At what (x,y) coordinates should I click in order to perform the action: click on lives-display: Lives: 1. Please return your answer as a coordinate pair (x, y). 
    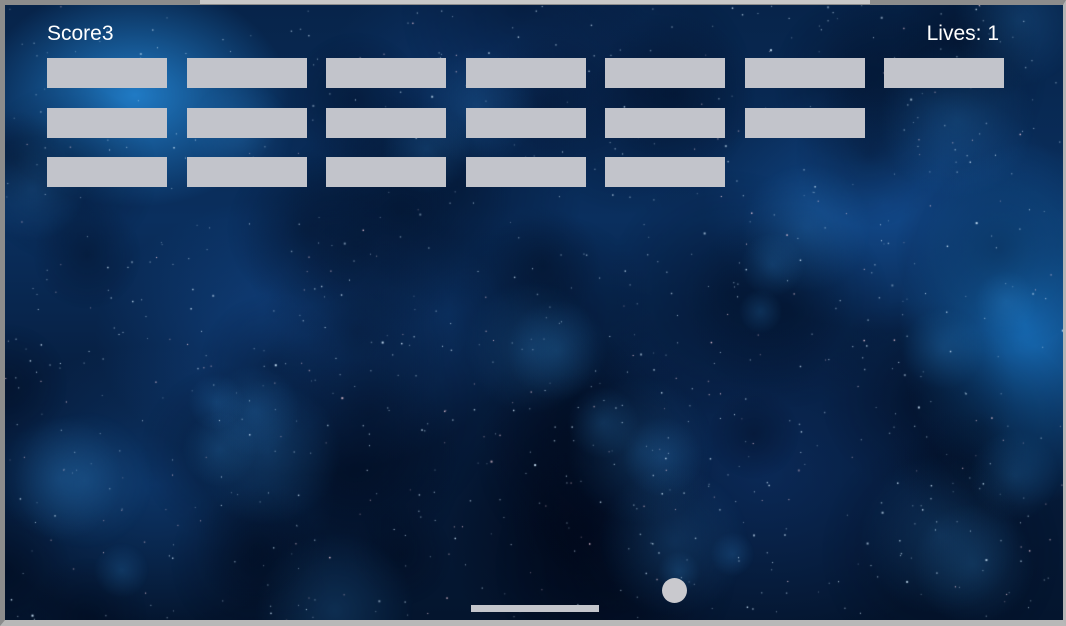
    Looking at the image, I should click on (962, 33).